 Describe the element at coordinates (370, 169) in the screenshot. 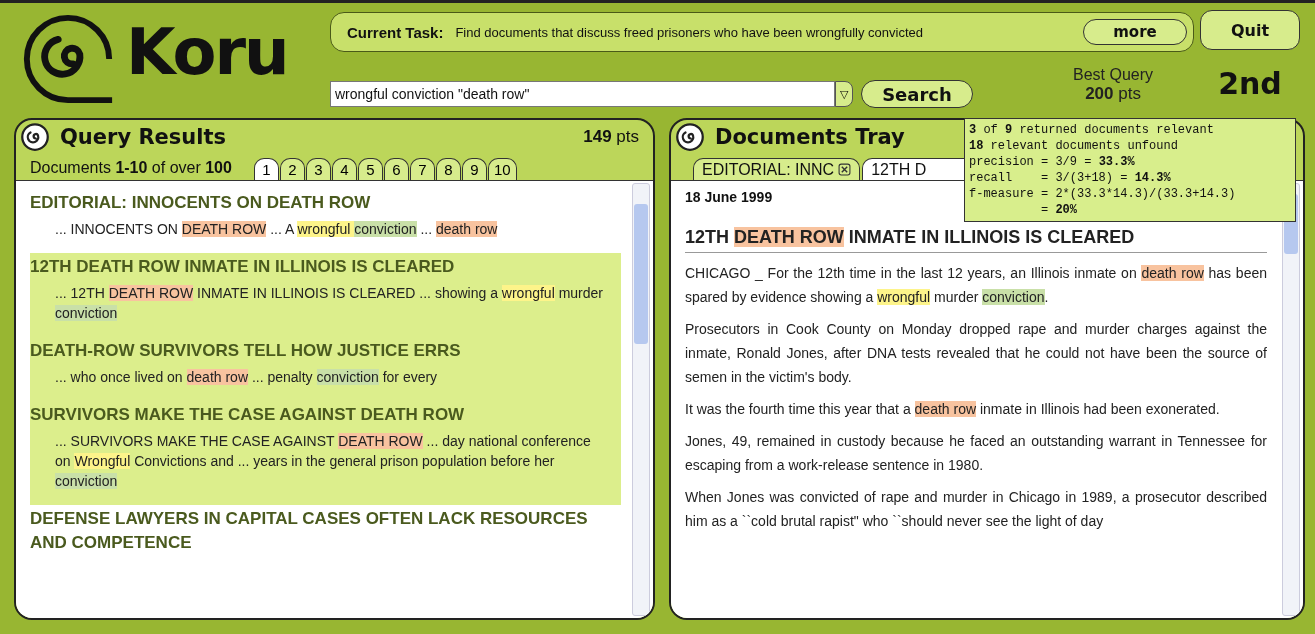

I see `page-tab: 5` at that location.